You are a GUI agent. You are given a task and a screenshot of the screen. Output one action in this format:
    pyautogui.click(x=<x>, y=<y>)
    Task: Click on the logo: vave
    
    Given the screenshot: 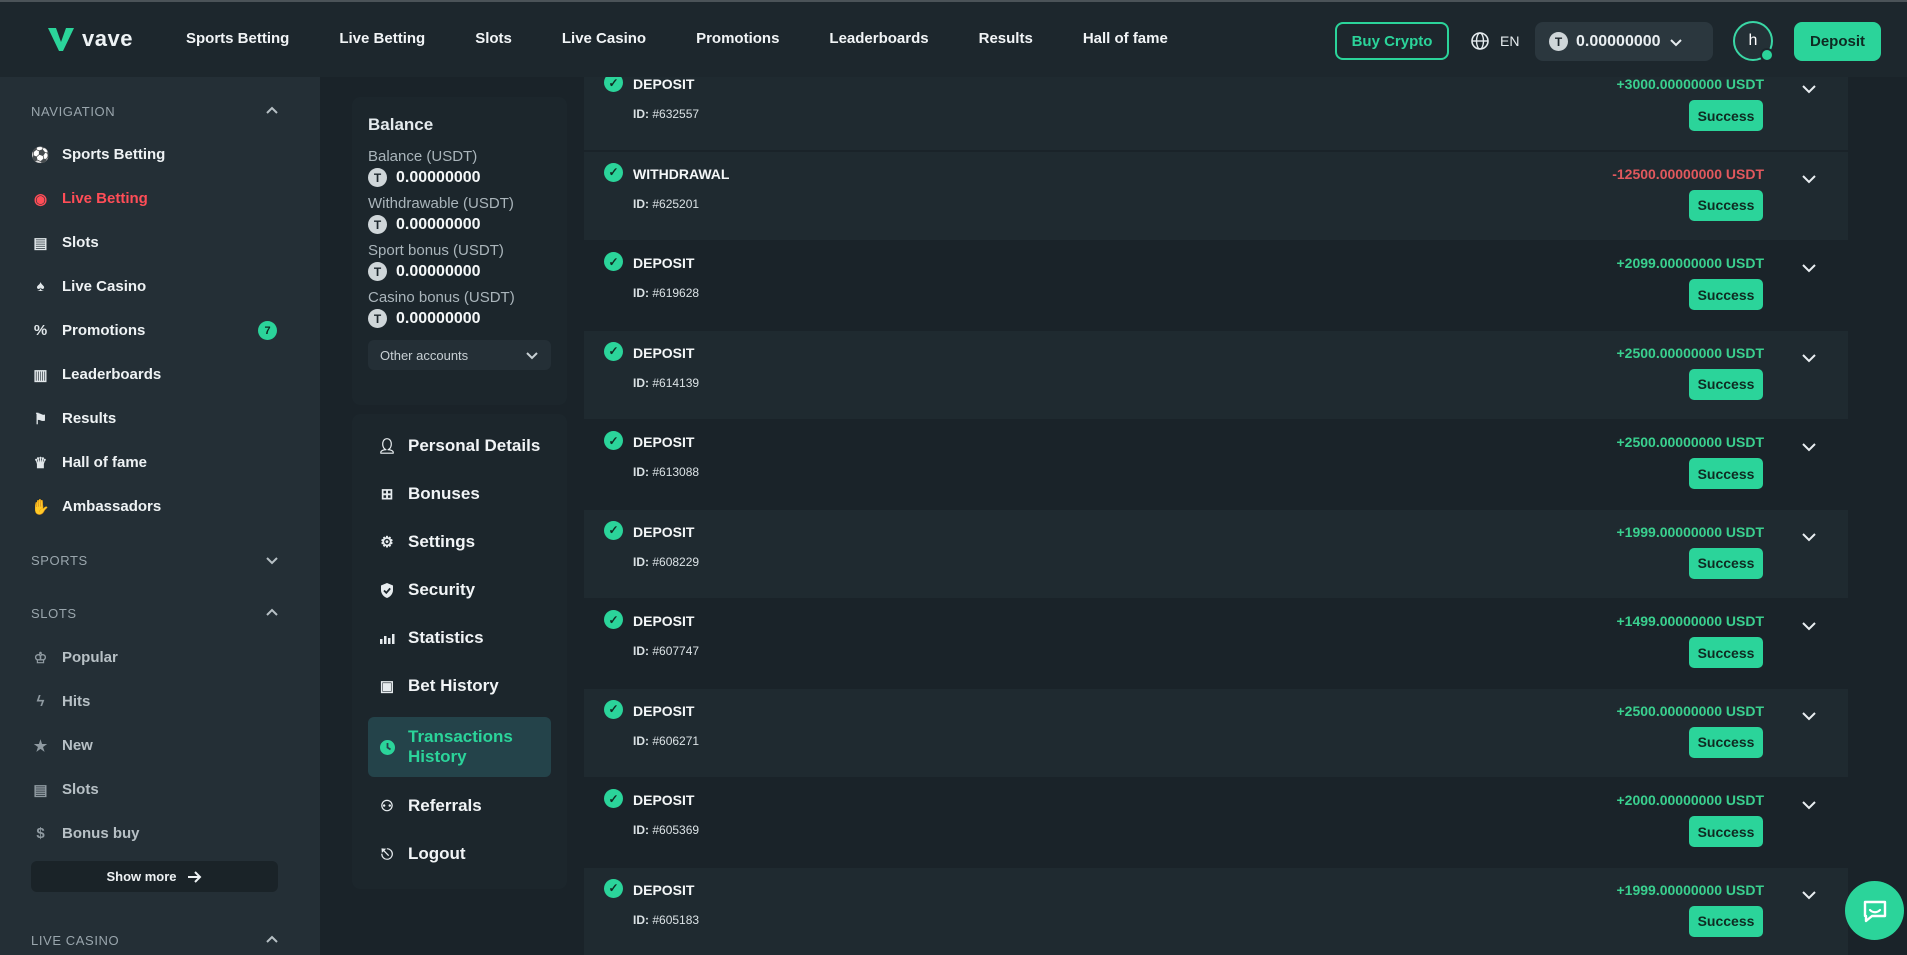 What is the action you would take?
    pyautogui.click(x=89, y=39)
    